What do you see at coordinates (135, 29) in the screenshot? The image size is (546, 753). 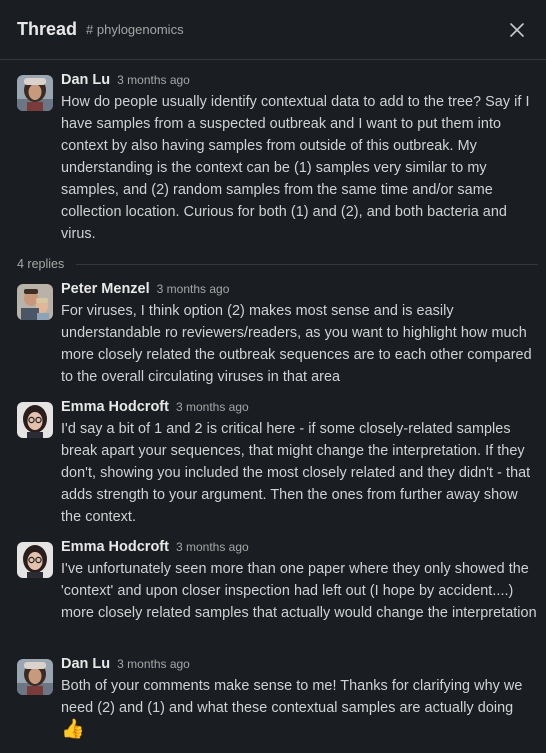 I see `channel-link: # phylogenomics` at bounding box center [135, 29].